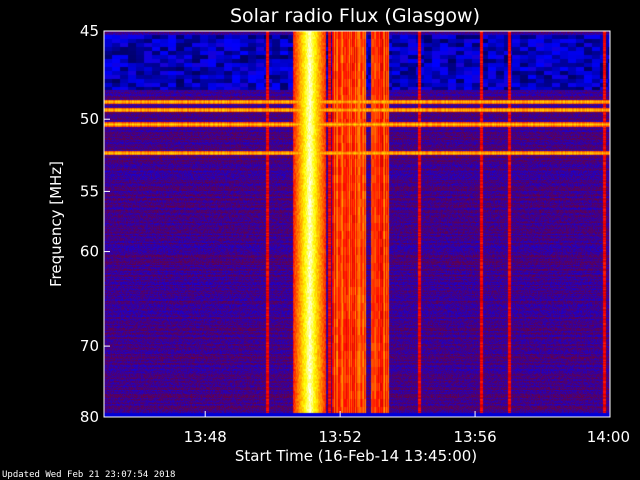  What do you see at coordinates (356, 456) in the screenshot?
I see `x-axis-label: Start Time (16-Feb-14 13:45:00)` at bounding box center [356, 456].